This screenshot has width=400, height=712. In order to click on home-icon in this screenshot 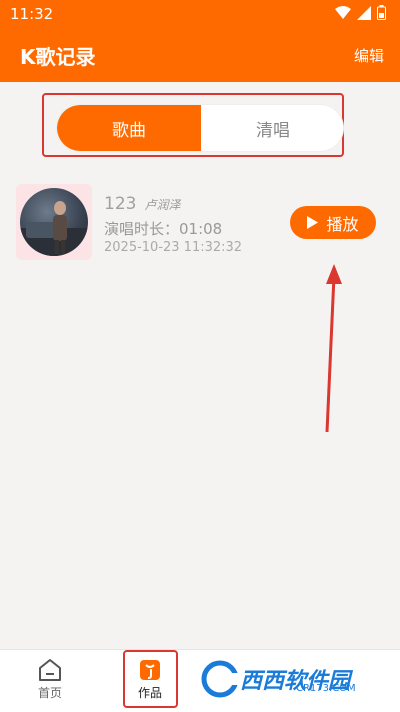, I will do `click(50, 670)`.